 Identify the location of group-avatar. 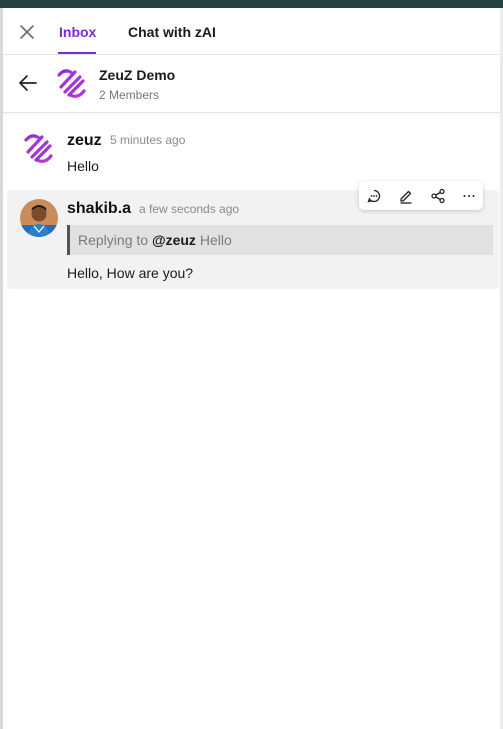
(71, 83).